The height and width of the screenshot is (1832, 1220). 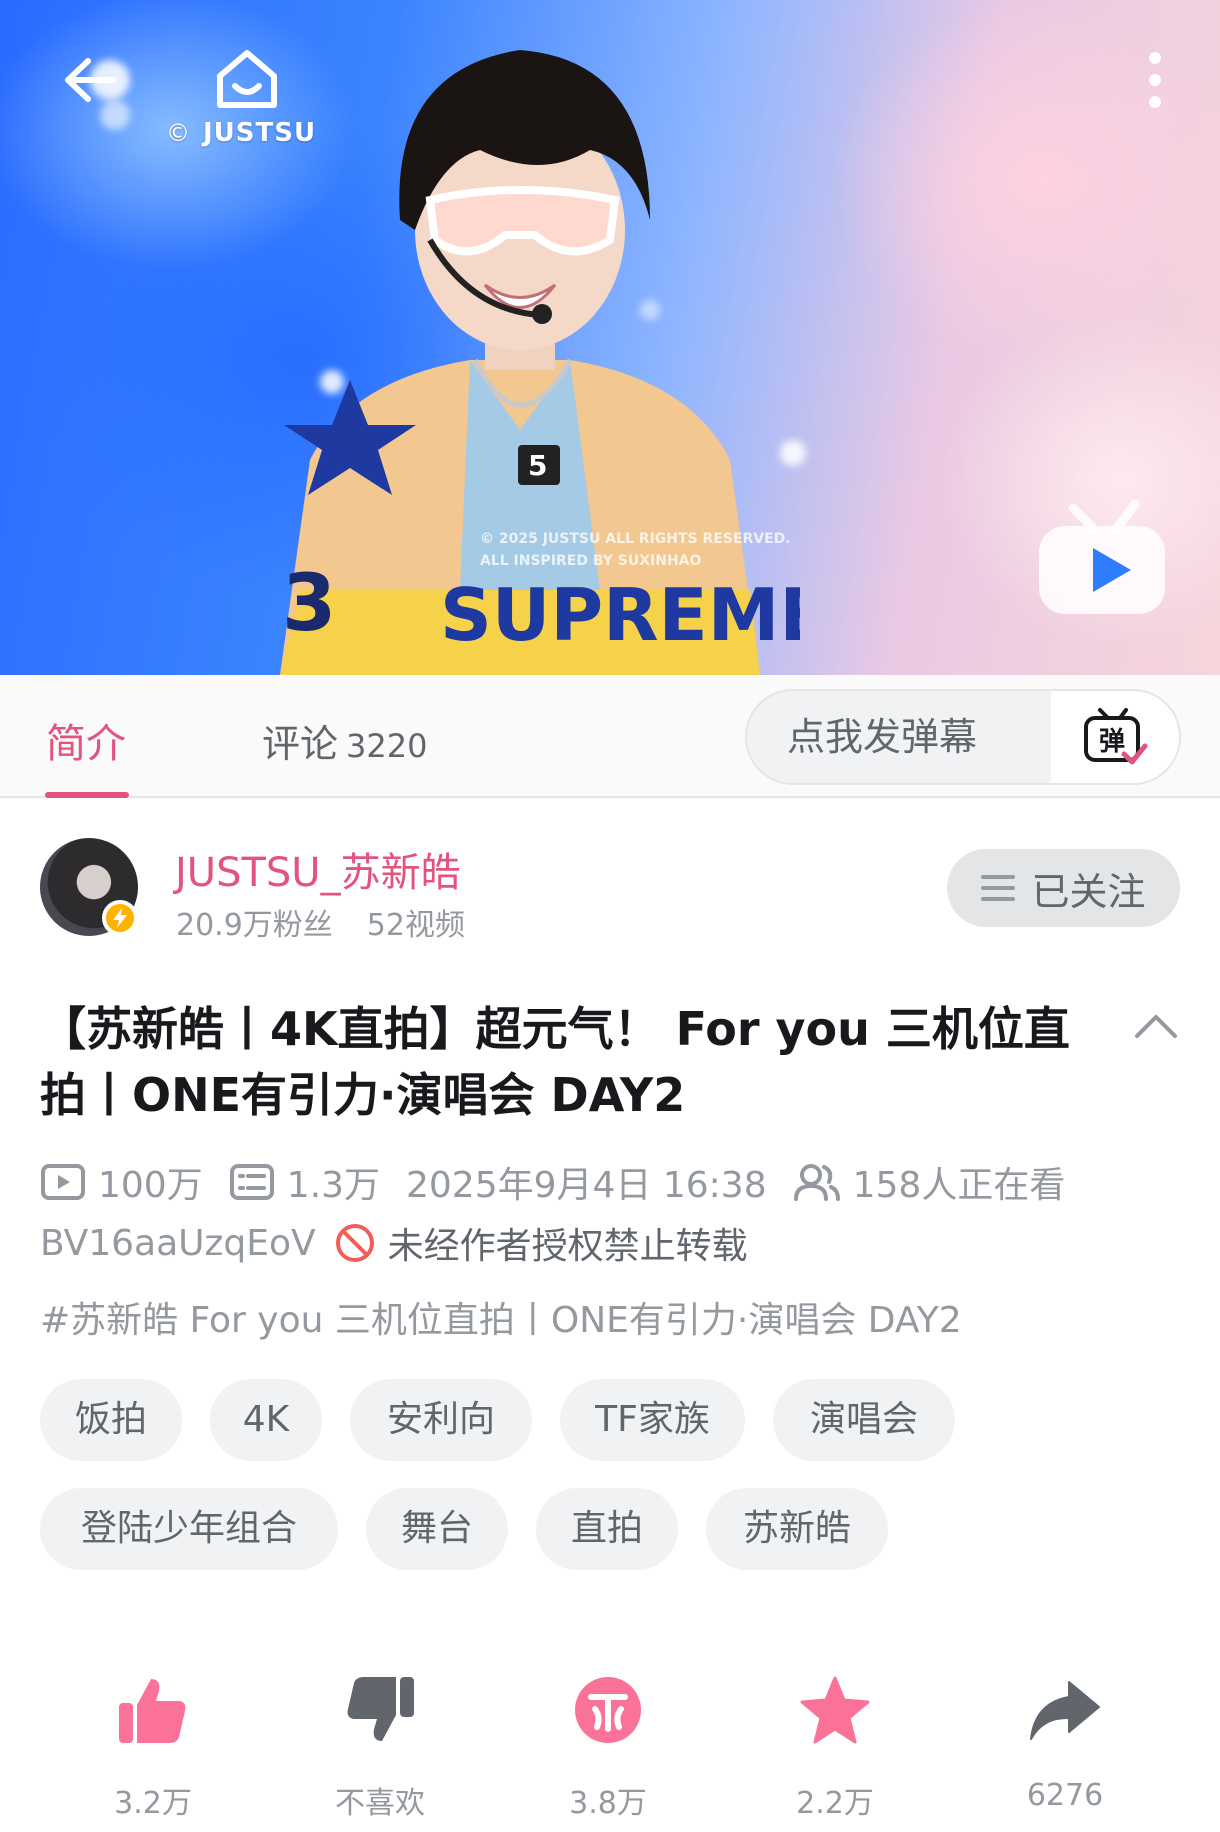 I want to click on tag-chip: TF家族, so click(x=652, y=1420).